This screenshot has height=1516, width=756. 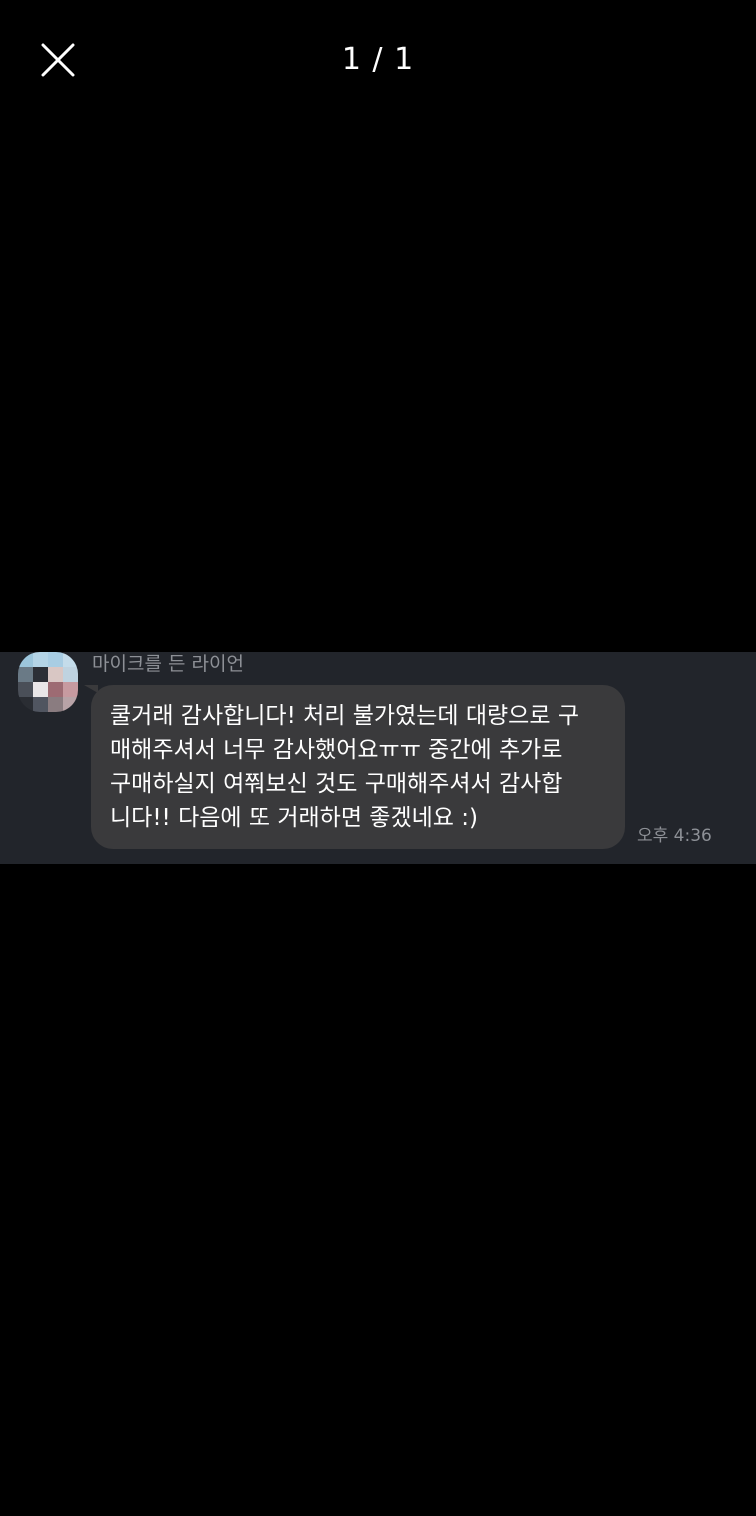 What do you see at coordinates (344, 716) in the screenshot?
I see `message-text-line: 쿨거래 감사합니다! 처리 불가였는데 대량으로 구` at bounding box center [344, 716].